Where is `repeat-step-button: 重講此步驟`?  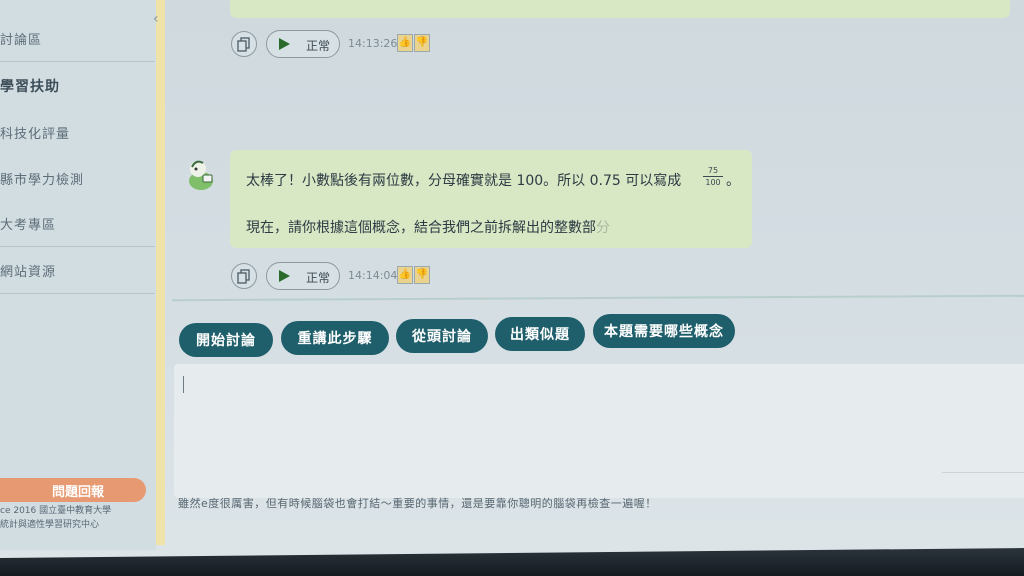 repeat-step-button: 重講此步驟 is located at coordinates (335, 338).